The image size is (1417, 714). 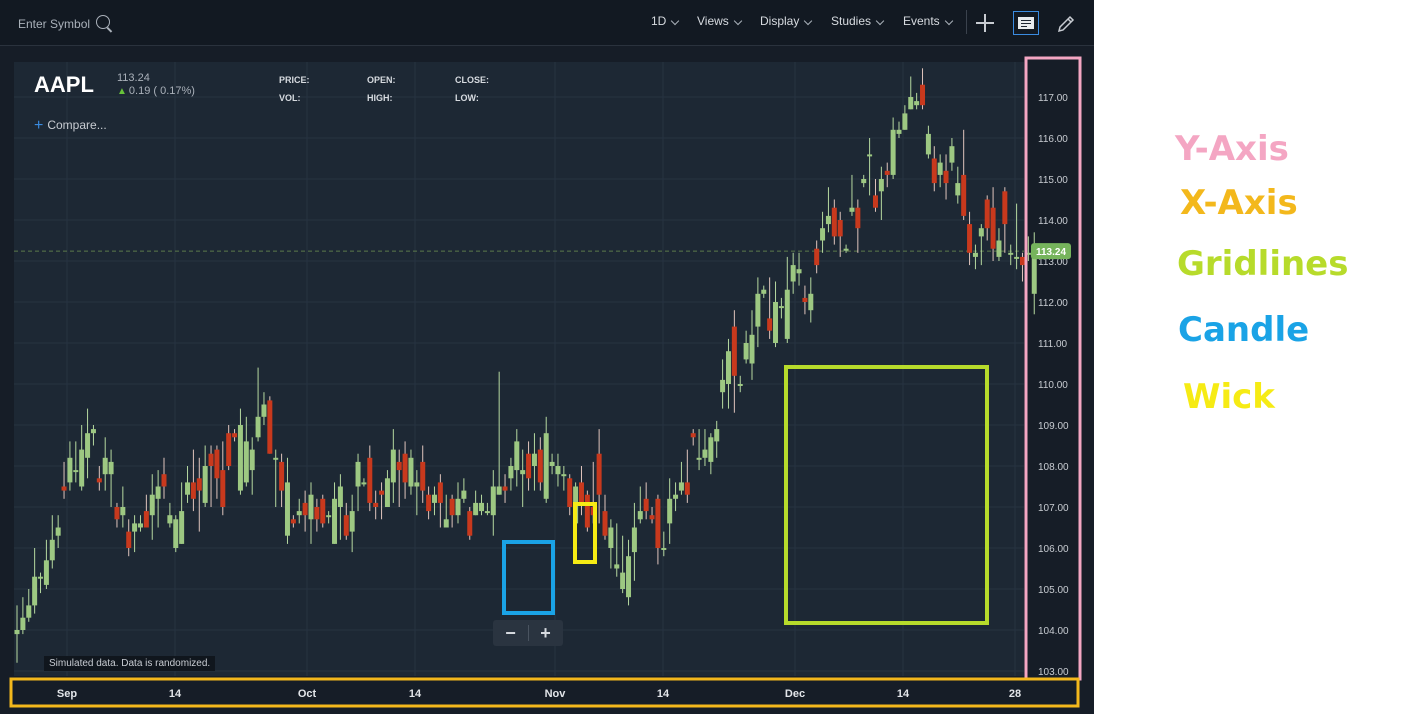 I want to click on y-tick-label: 110.00, so click(x=1053, y=385).